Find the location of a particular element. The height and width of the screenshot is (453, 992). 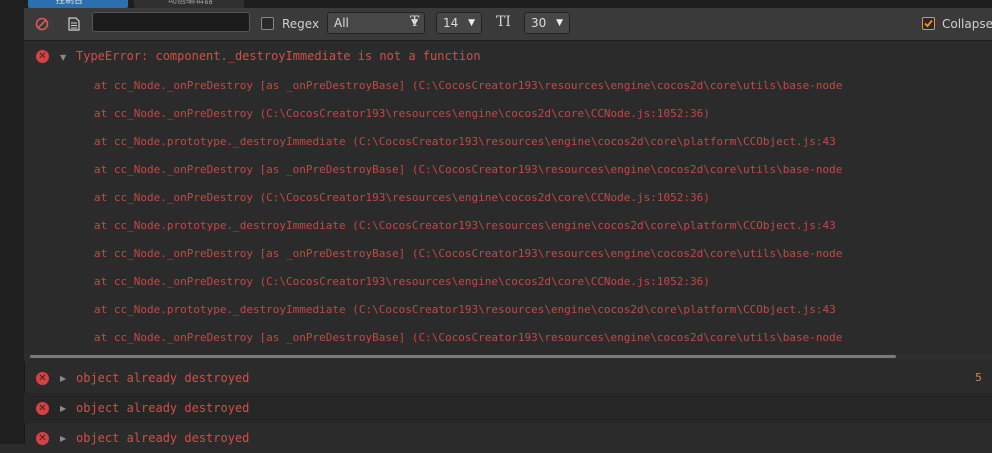

log-entry-count: 5 is located at coordinates (978, 377).